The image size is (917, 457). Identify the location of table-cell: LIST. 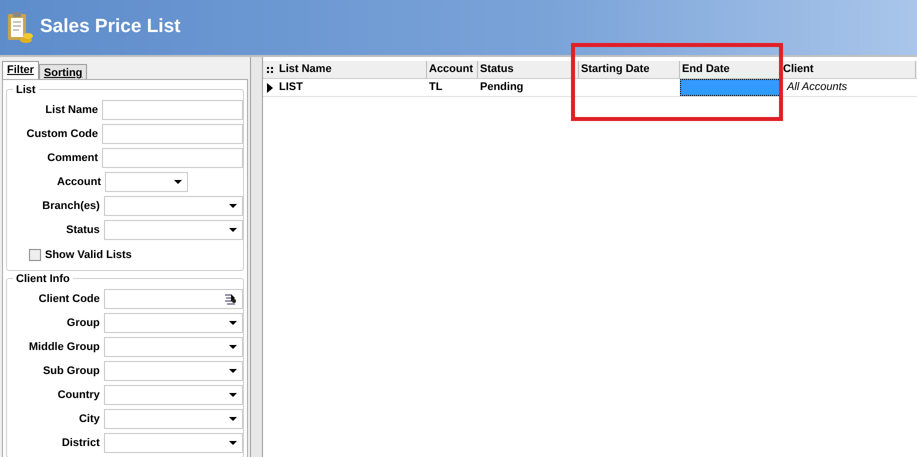
(352, 87).